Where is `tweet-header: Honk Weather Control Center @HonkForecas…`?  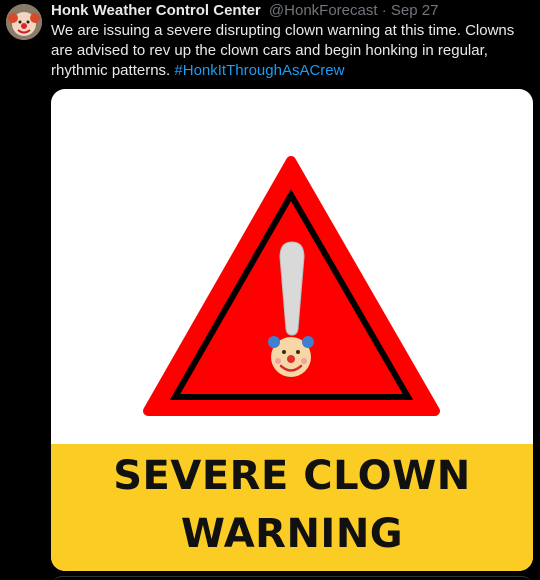
tweet-header: Honk Weather Control Center @HonkForecas… is located at coordinates (244, 11).